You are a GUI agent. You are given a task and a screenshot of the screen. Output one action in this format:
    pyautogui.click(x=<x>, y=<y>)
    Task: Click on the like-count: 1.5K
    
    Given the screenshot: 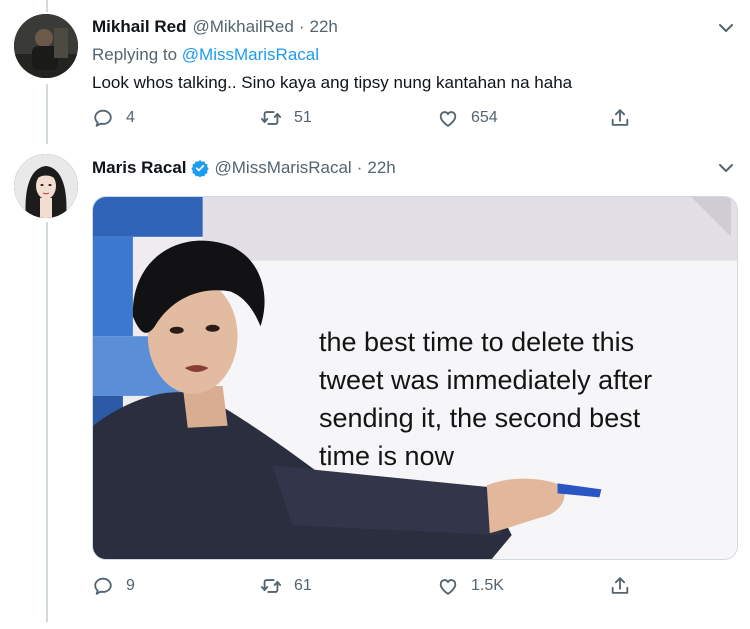 What is the action you would take?
    pyautogui.click(x=487, y=585)
    